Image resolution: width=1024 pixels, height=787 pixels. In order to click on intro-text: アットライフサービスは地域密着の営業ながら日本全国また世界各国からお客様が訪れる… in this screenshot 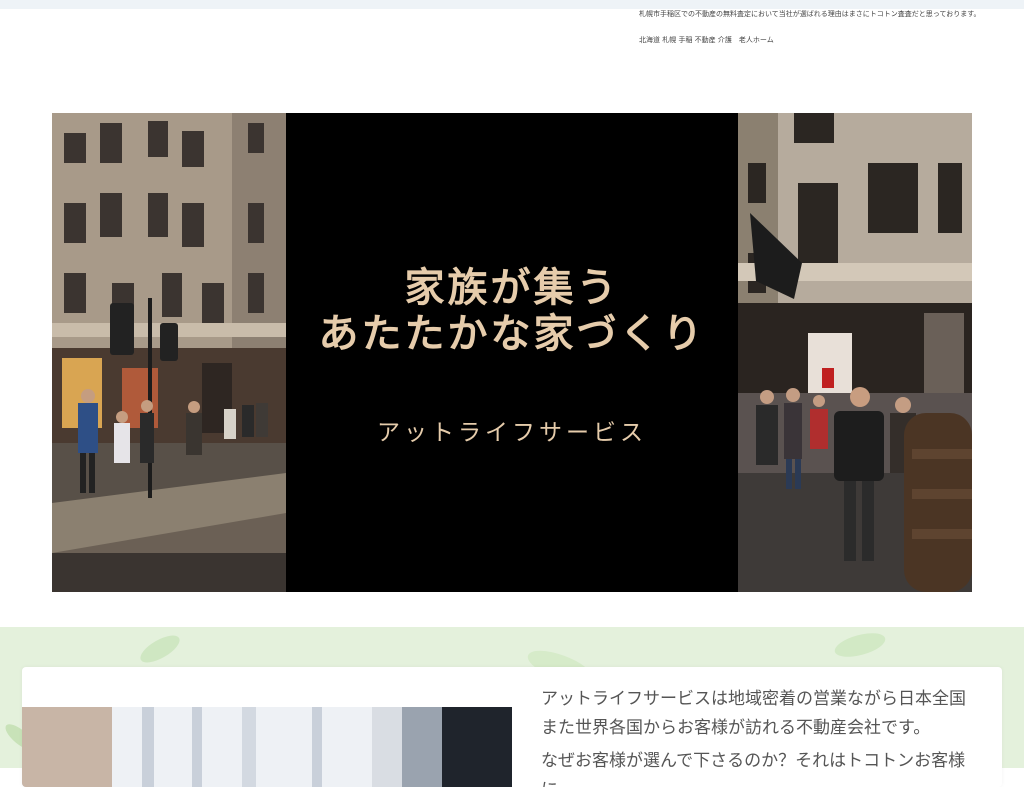, I will do `click(761, 736)`.